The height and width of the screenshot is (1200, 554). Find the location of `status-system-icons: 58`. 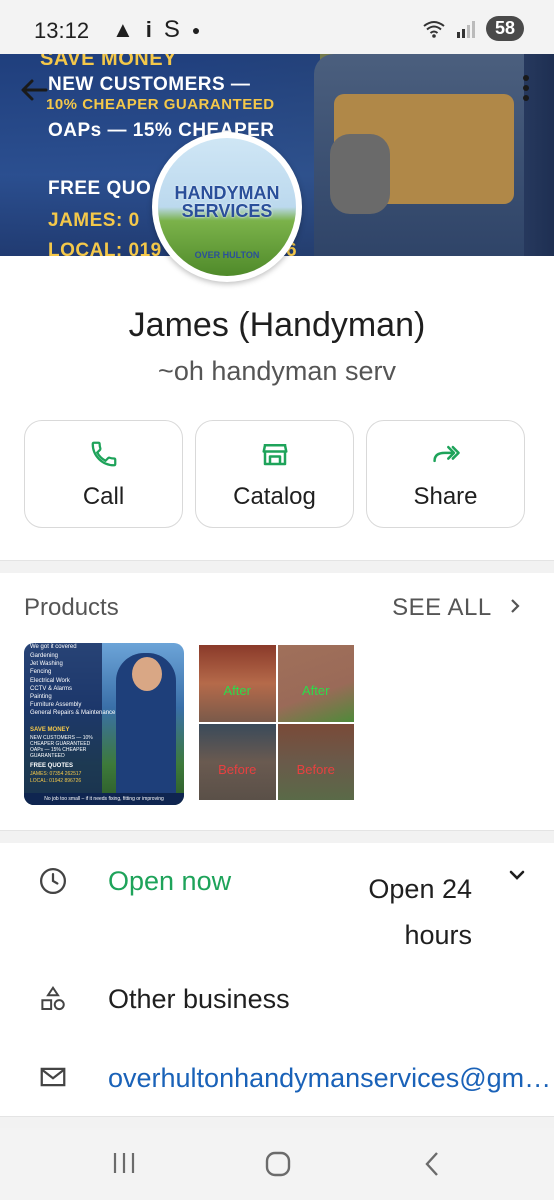

status-system-icons: 58 is located at coordinates (473, 28).